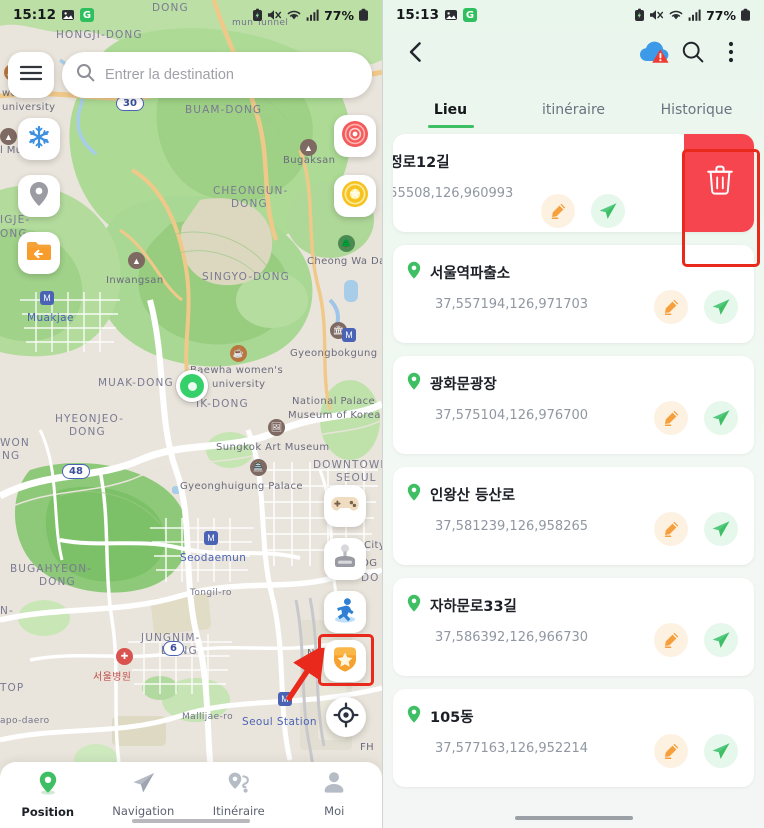 This screenshot has width=764, height=828. What do you see at coordinates (538, 161) in the screenshot?
I see `list-item-header: 기정로12길` at bounding box center [538, 161].